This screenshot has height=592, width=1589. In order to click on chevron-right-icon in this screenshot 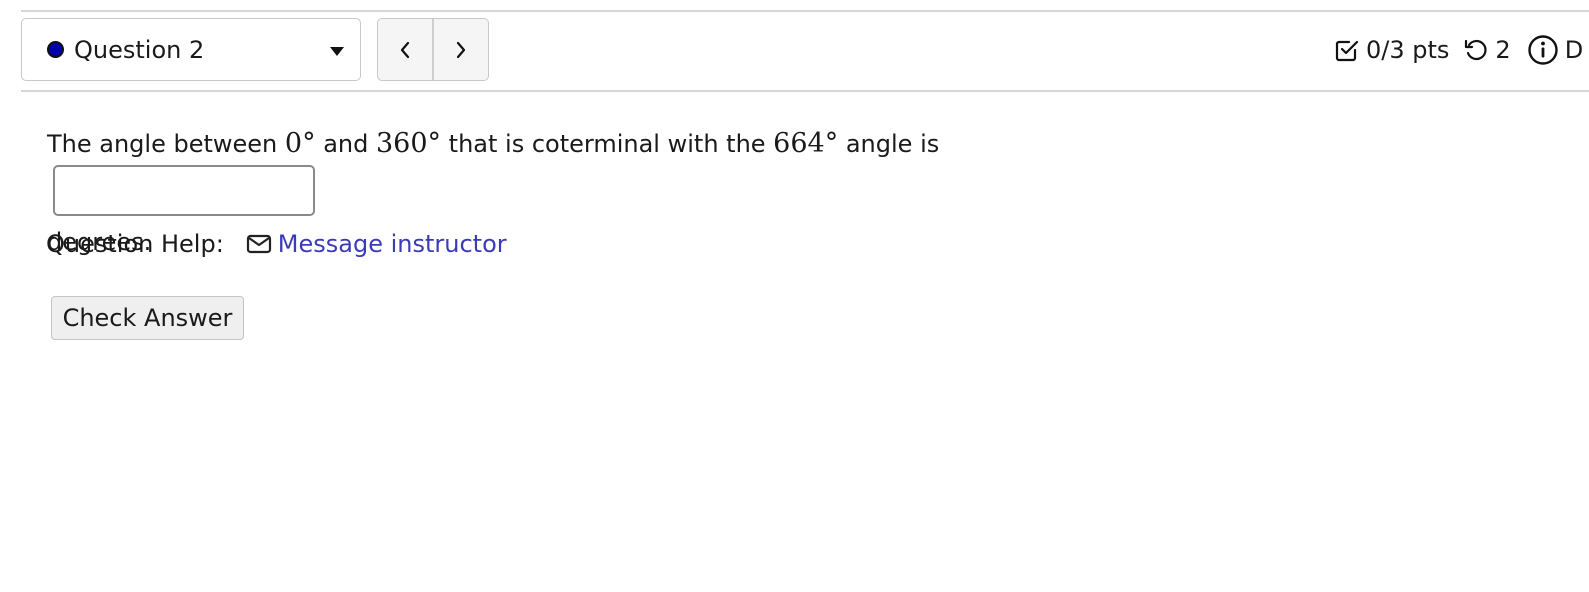, I will do `click(461, 49)`.